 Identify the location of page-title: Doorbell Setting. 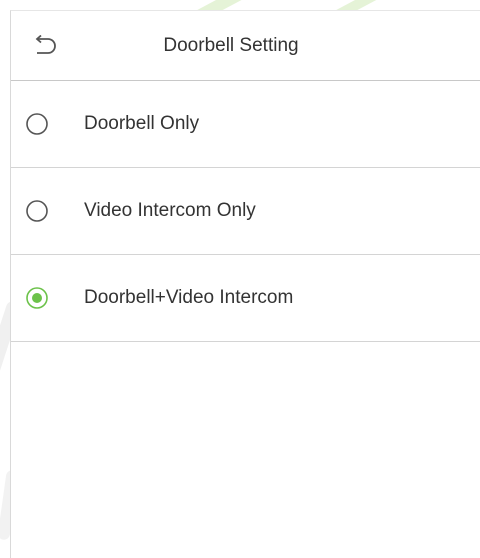
(231, 45).